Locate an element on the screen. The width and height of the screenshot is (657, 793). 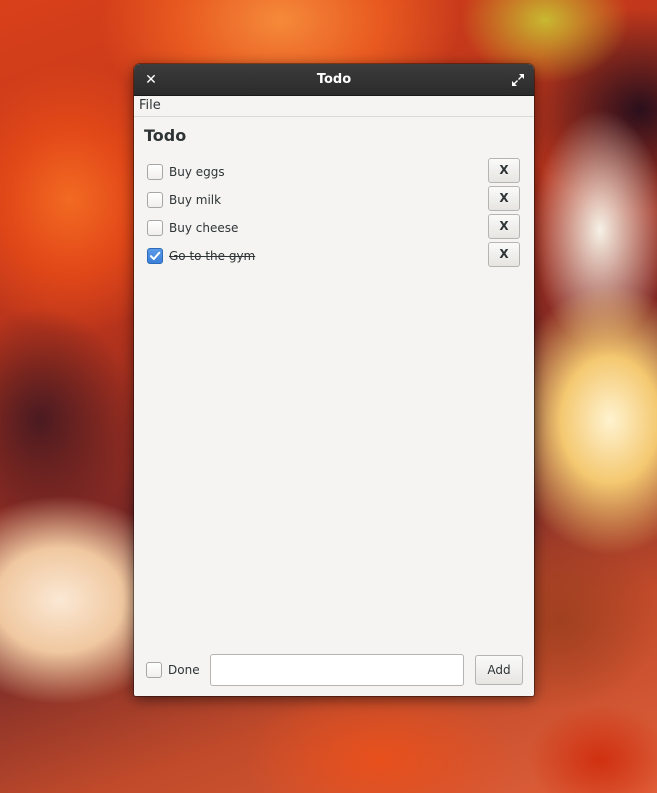
done-checkbox is located at coordinates (154, 670).